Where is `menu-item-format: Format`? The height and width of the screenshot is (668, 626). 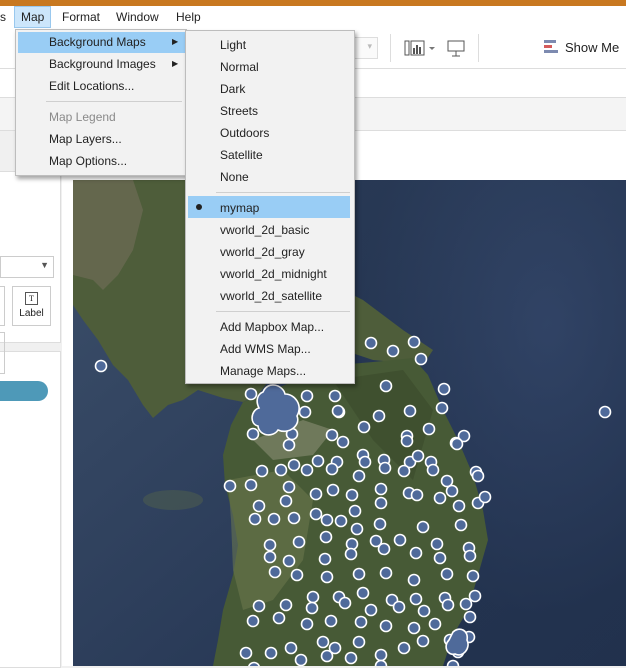
menu-item-format: Format is located at coordinates (81, 17).